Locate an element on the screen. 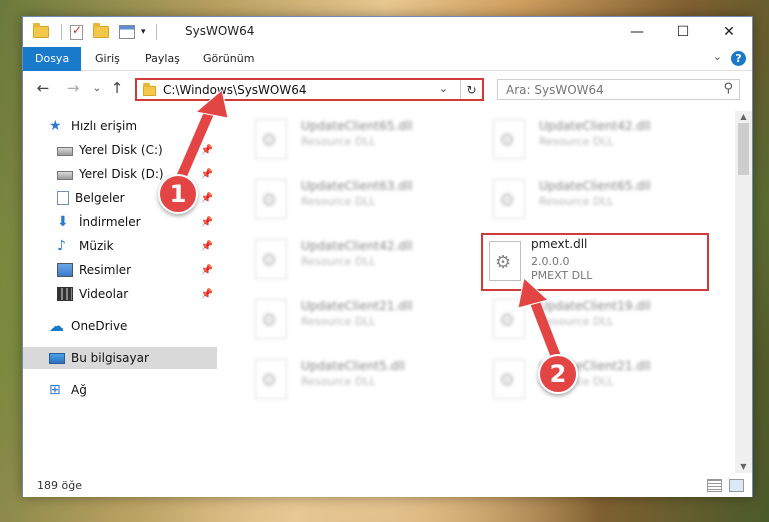 The image size is (769, 522). sidebar-item-label: OneDrive is located at coordinates (99, 326).